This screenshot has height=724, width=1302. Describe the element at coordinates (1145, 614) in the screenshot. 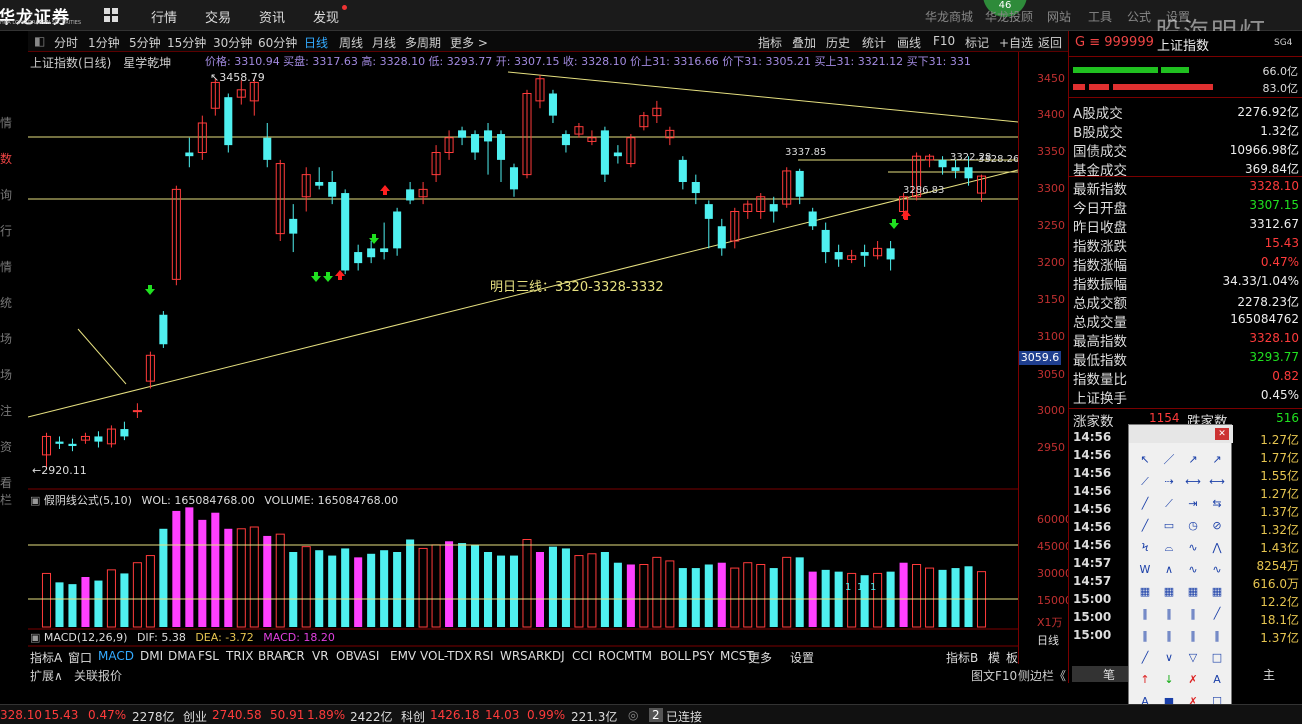

I see `draw-tool-28-icon: ‖` at that location.